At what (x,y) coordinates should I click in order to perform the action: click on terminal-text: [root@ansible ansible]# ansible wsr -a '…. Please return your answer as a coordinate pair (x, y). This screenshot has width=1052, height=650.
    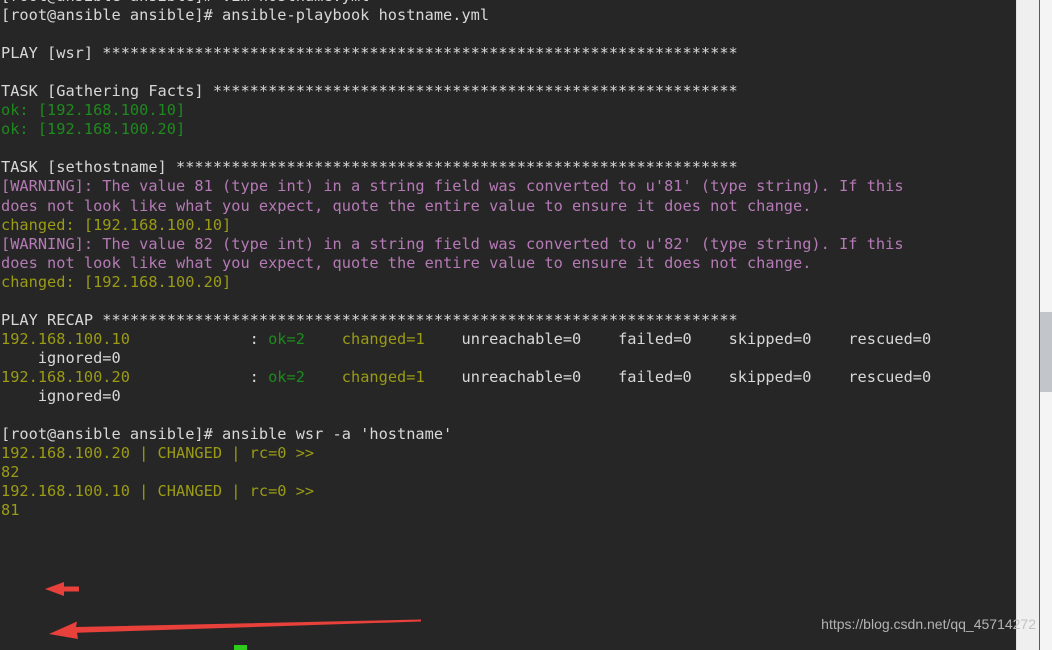
    Looking at the image, I should click on (227, 434).